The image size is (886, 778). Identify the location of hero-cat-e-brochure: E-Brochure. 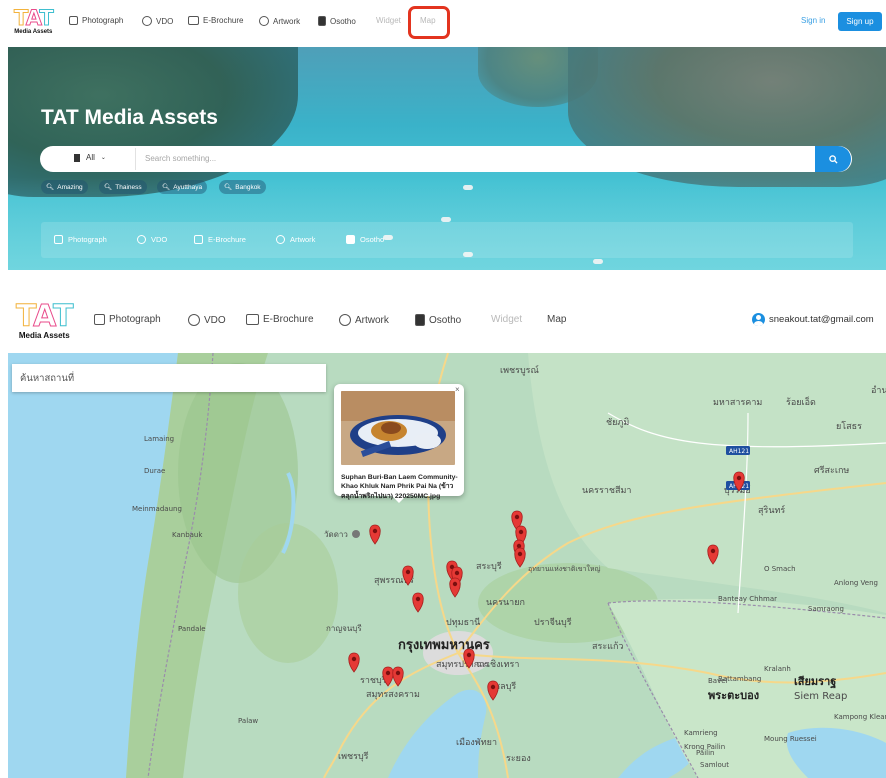
(220, 239).